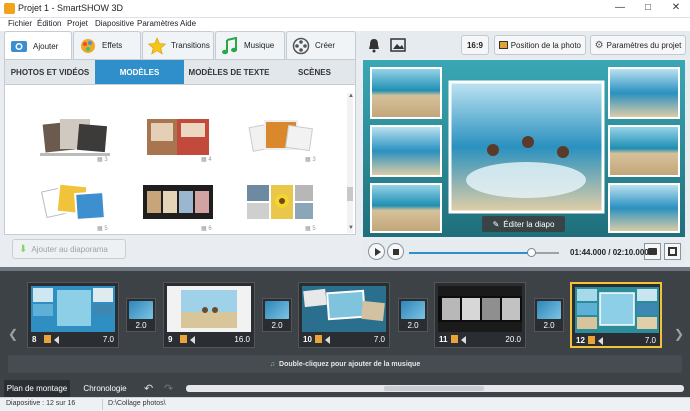 The height and width of the screenshot is (411, 690). I want to click on gear-icon: ⚙, so click(599, 45).